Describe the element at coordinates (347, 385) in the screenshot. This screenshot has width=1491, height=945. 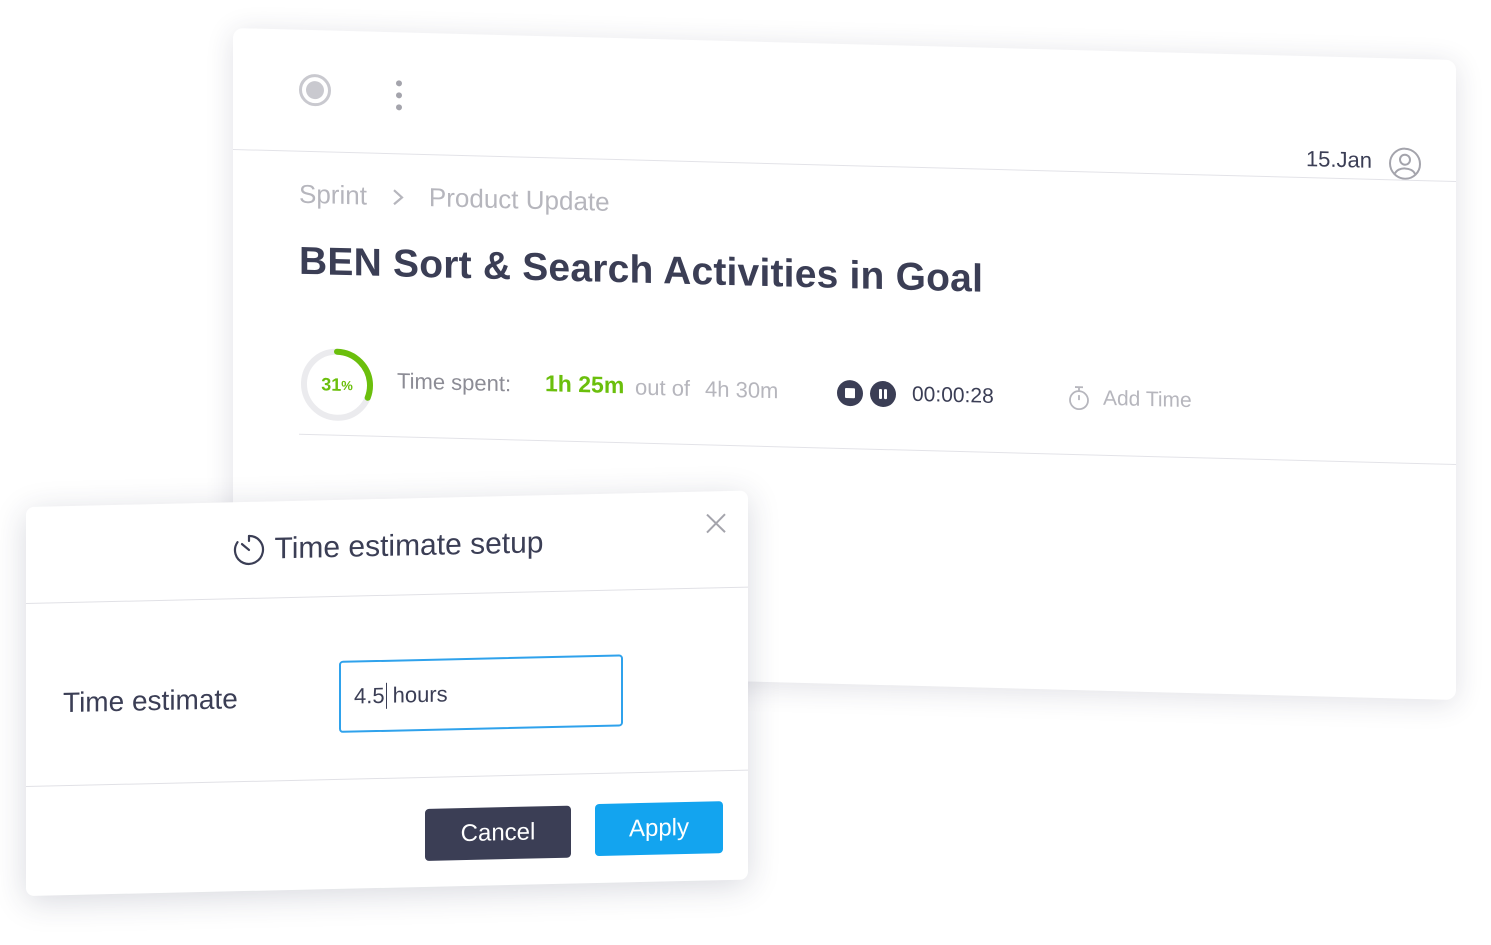
I see `progress-unit: %` at that location.